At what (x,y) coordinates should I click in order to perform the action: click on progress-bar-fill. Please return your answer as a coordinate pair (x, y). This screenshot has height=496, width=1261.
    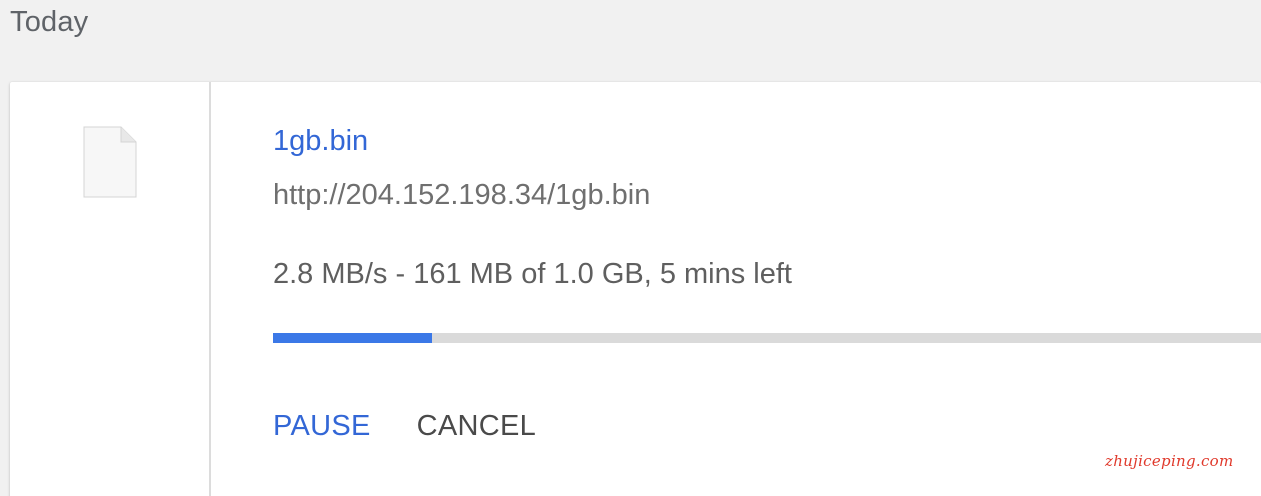
    Looking at the image, I should click on (353, 338).